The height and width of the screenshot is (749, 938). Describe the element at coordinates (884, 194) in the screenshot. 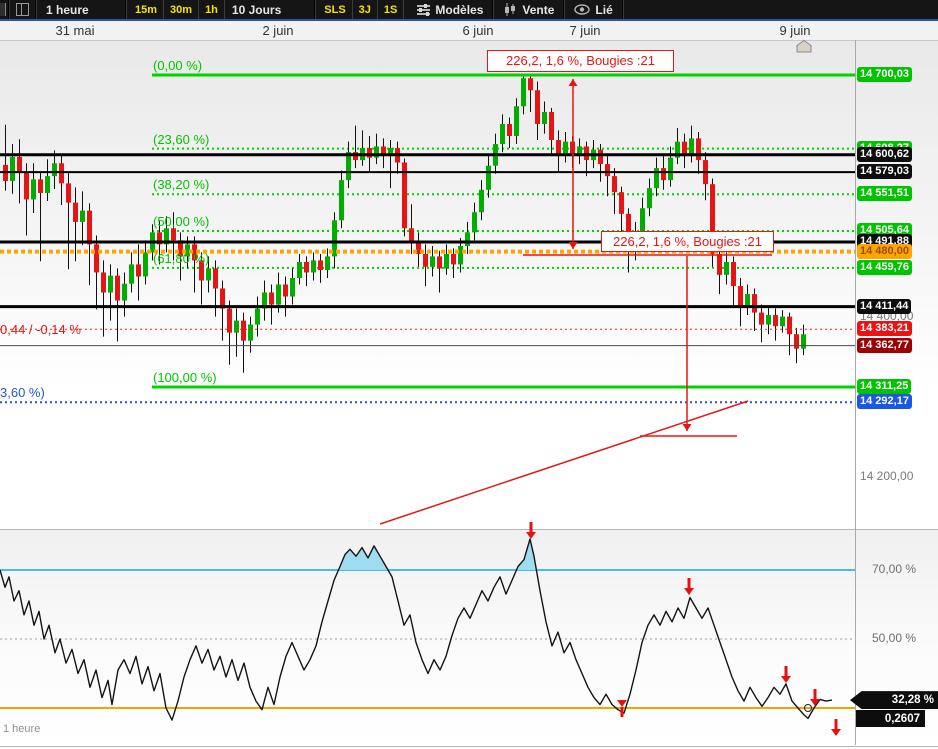

I see `price-level-tag: 14 551,51` at that location.